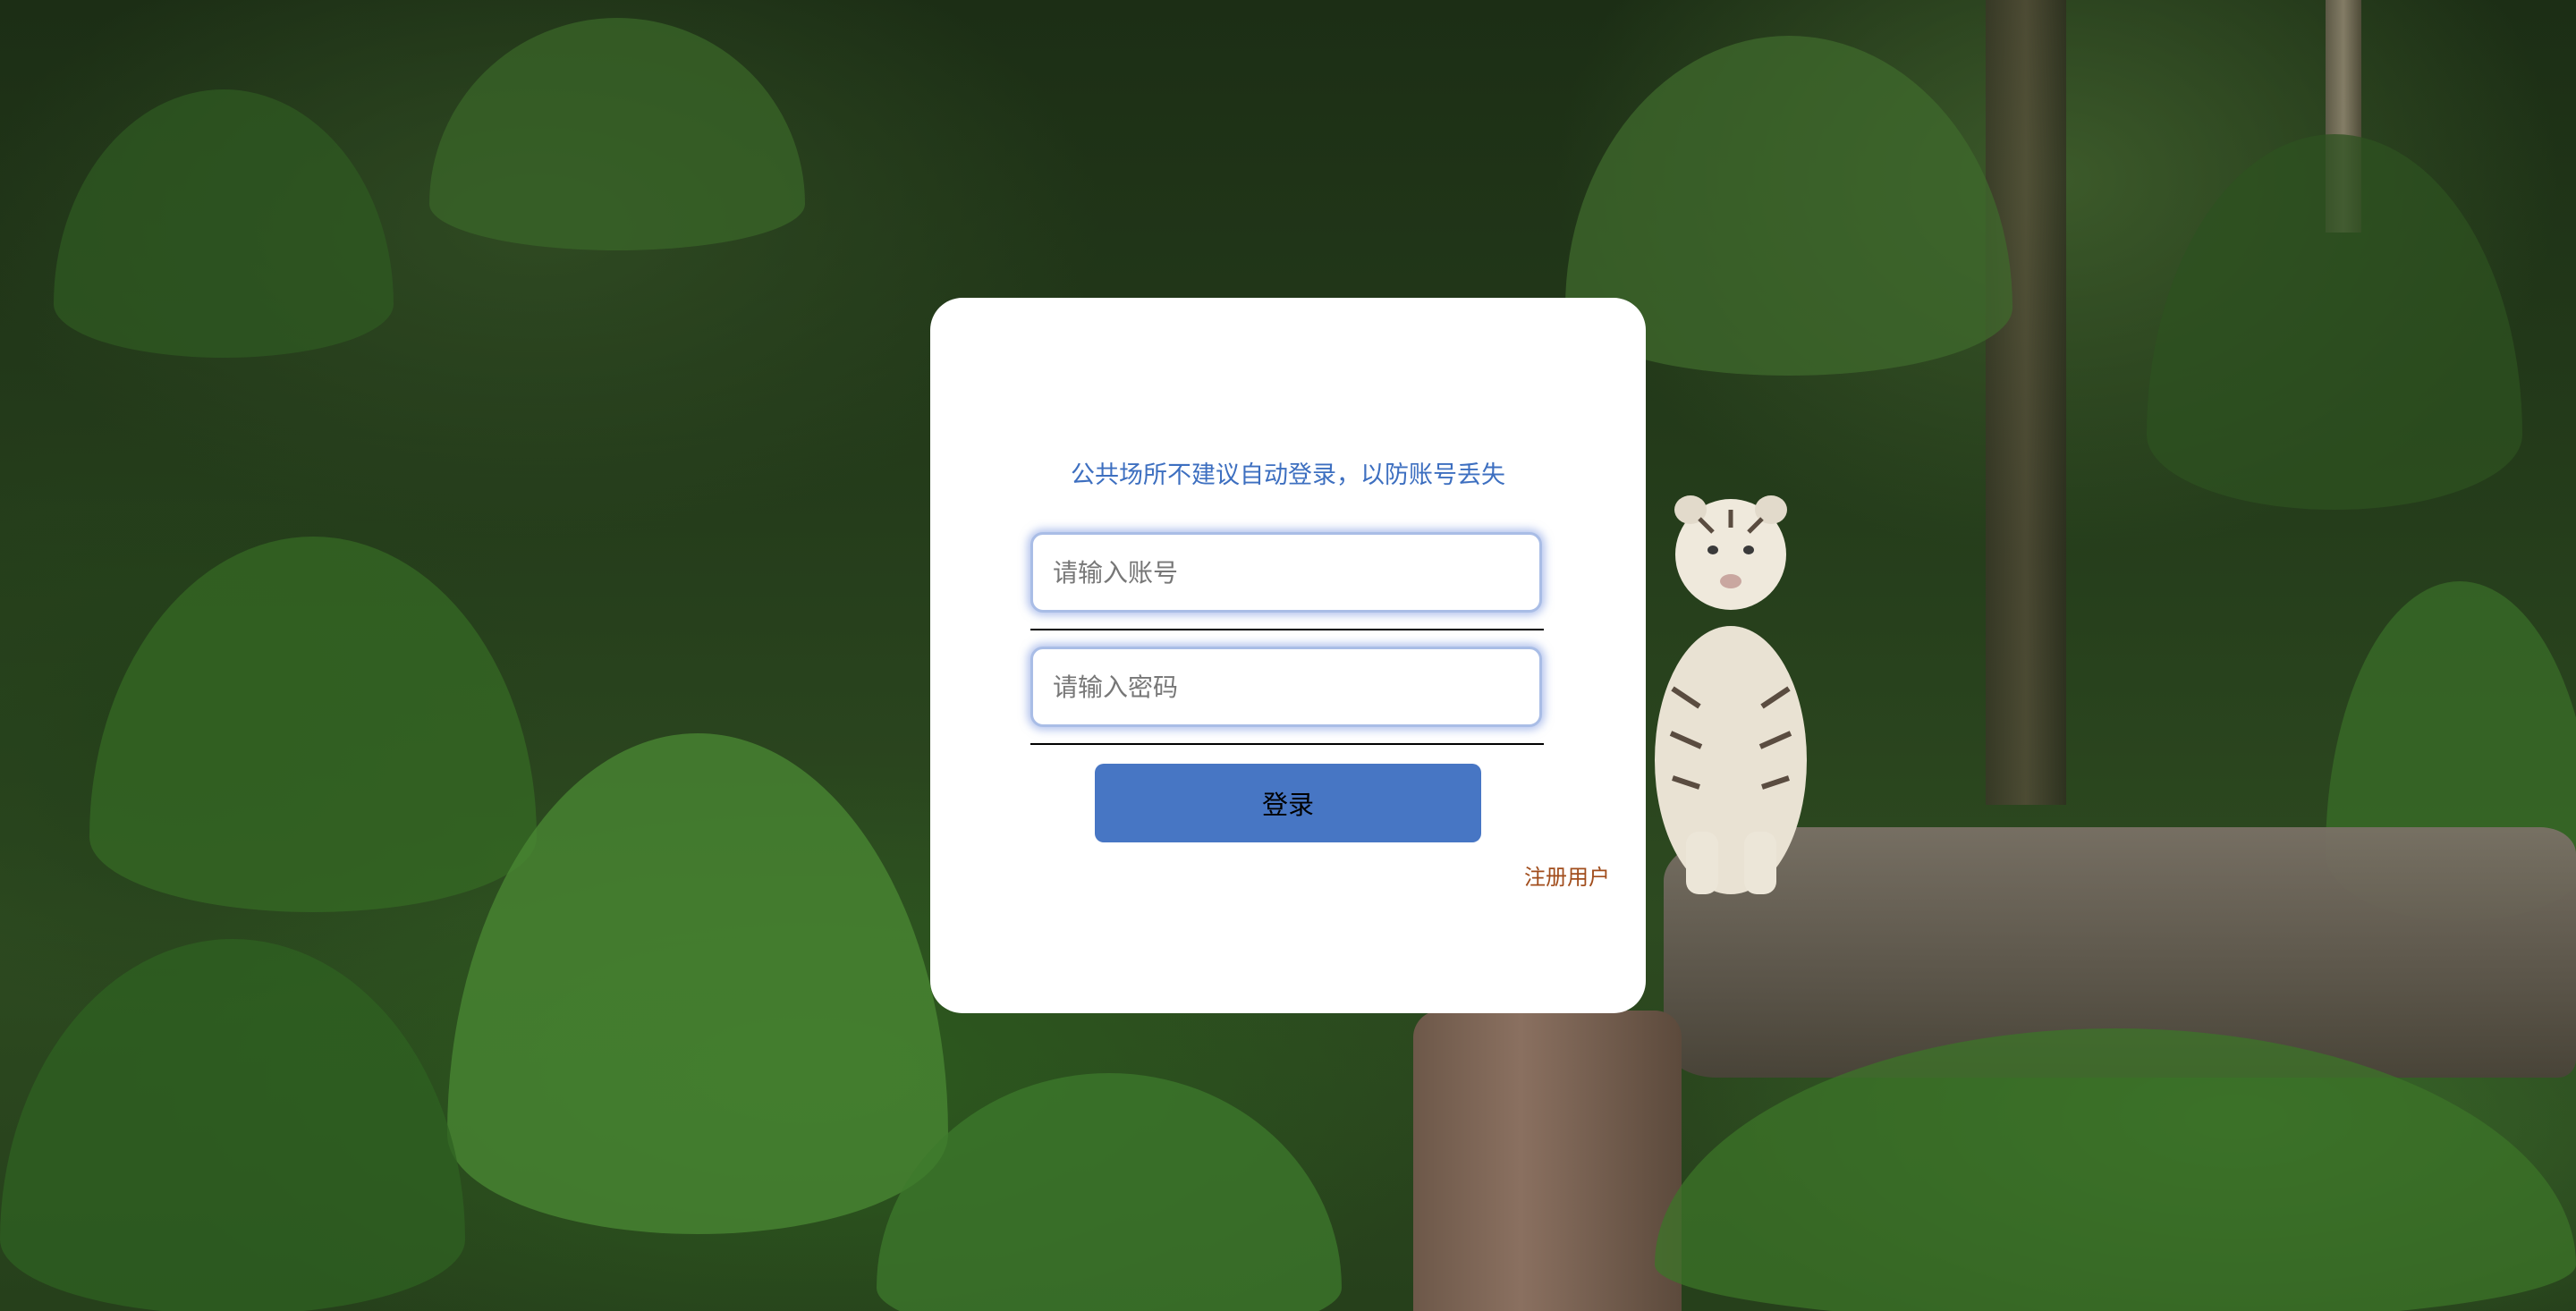 The image size is (2576, 1311). Describe the element at coordinates (1288, 803) in the screenshot. I see `login-button: 登录` at that location.